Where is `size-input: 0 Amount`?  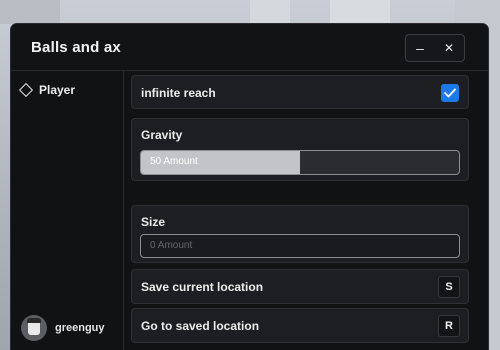 size-input: 0 Amount is located at coordinates (300, 246).